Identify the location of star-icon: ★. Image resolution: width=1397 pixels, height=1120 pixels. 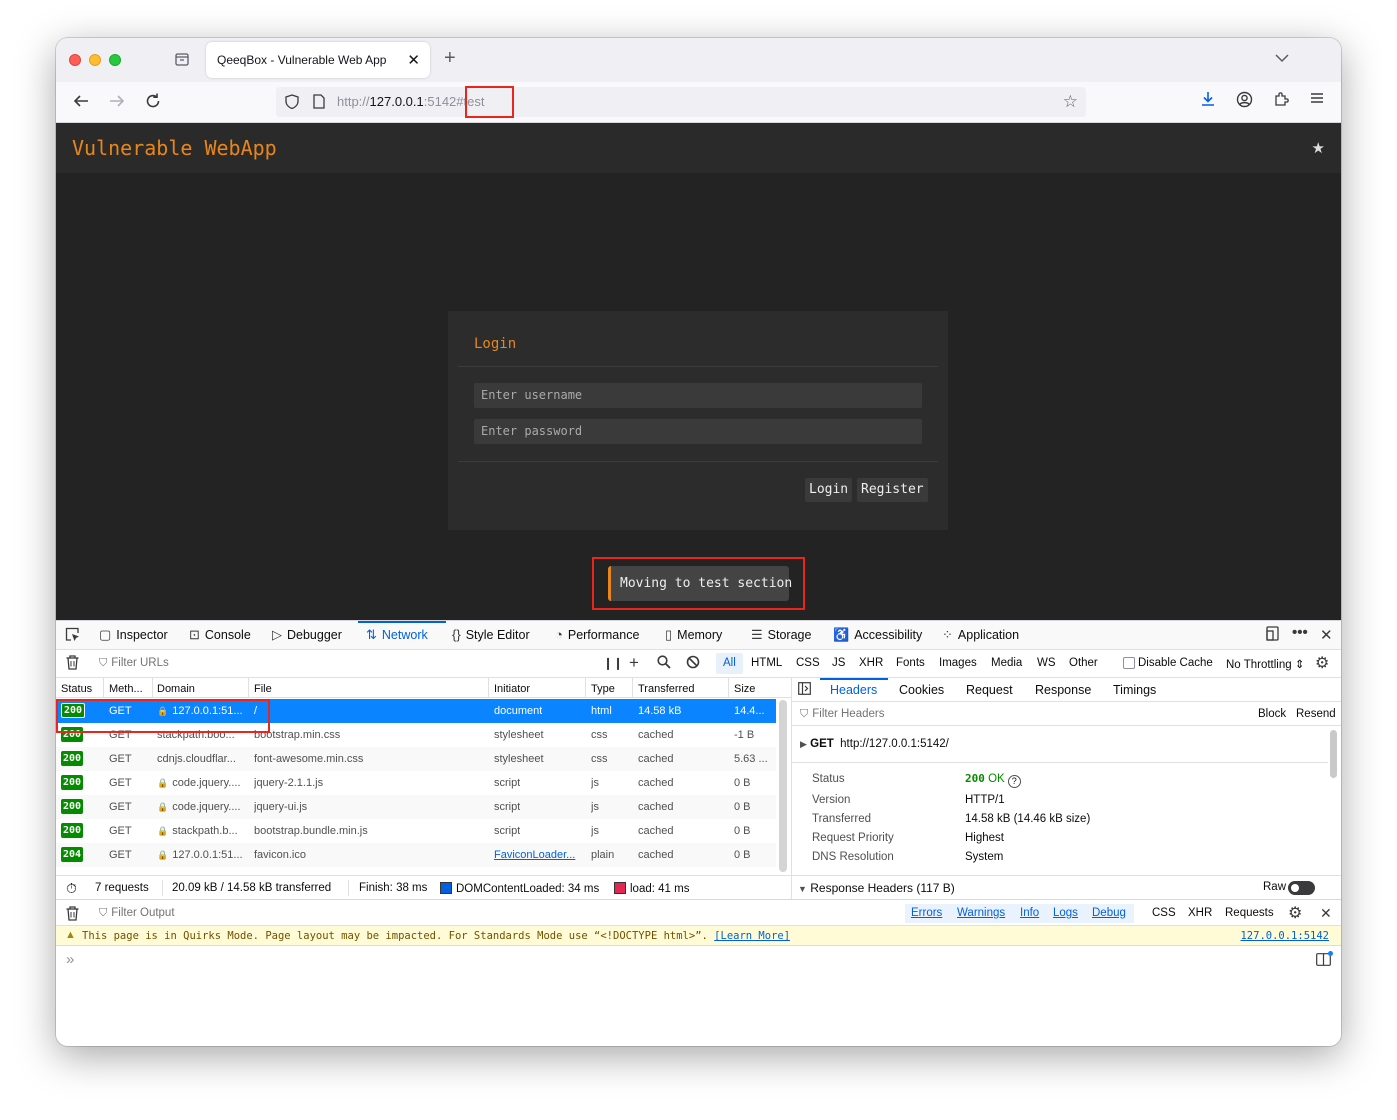
(1318, 148).